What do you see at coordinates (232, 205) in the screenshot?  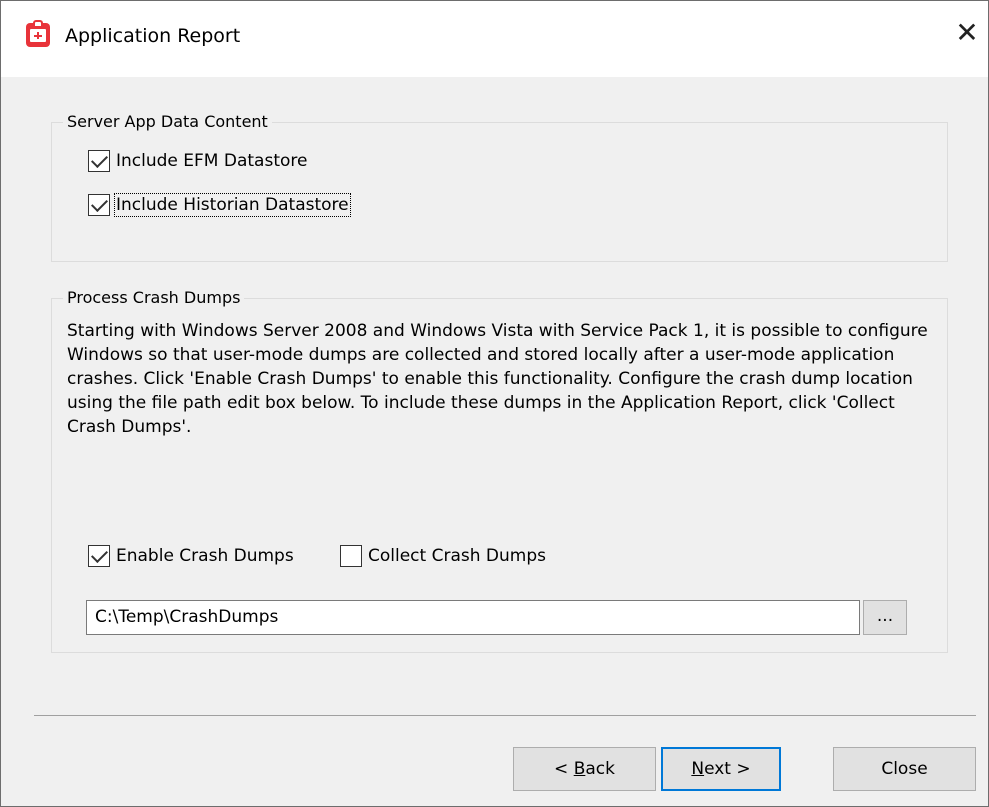 I see `include-historian-label: Include Historian Datastore` at bounding box center [232, 205].